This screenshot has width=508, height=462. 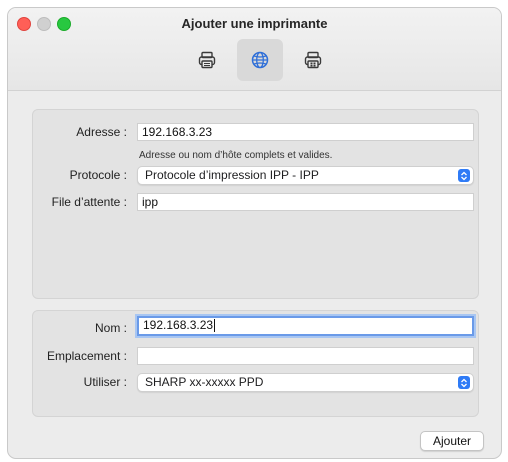 What do you see at coordinates (98, 175) in the screenshot?
I see `protocol-label: Protocole :` at bounding box center [98, 175].